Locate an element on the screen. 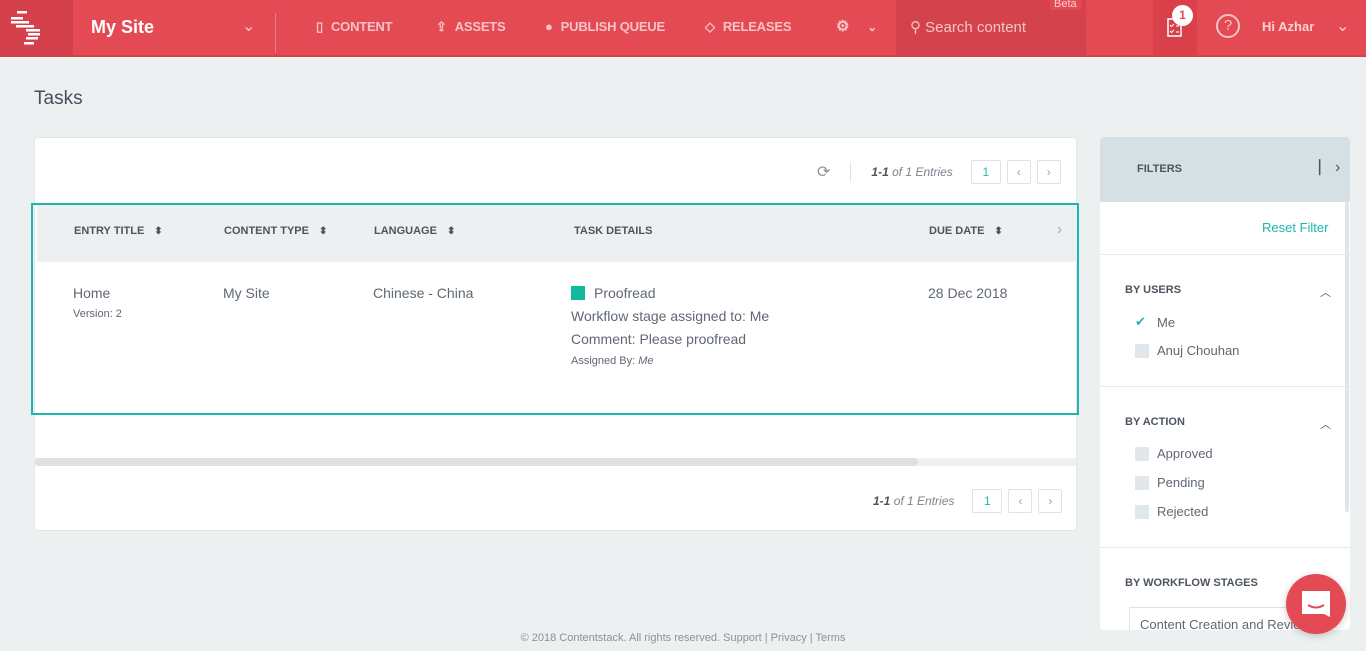  search-icon: ⚲ is located at coordinates (915, 27).